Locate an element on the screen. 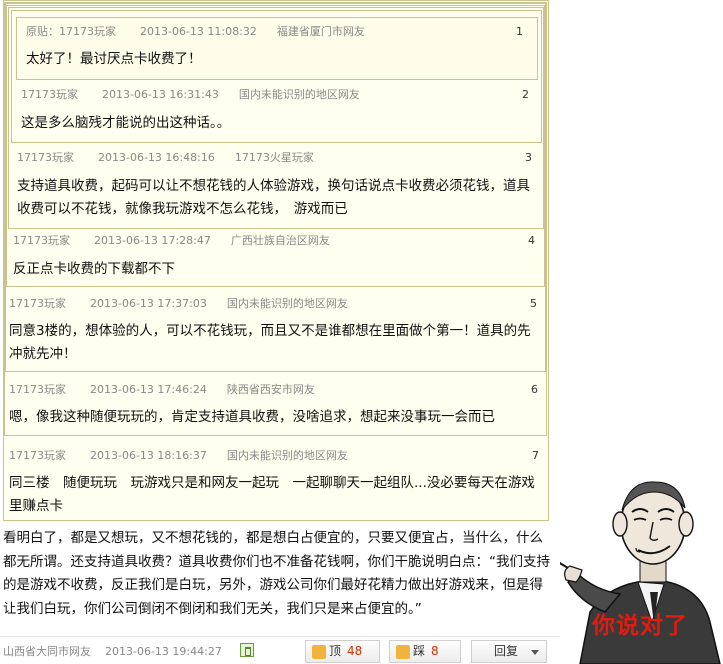  quote-meta-3: 17173玩家 2013-06-13 16:48:16 17173火星玩家 3 is located at coordinates (278, 158).